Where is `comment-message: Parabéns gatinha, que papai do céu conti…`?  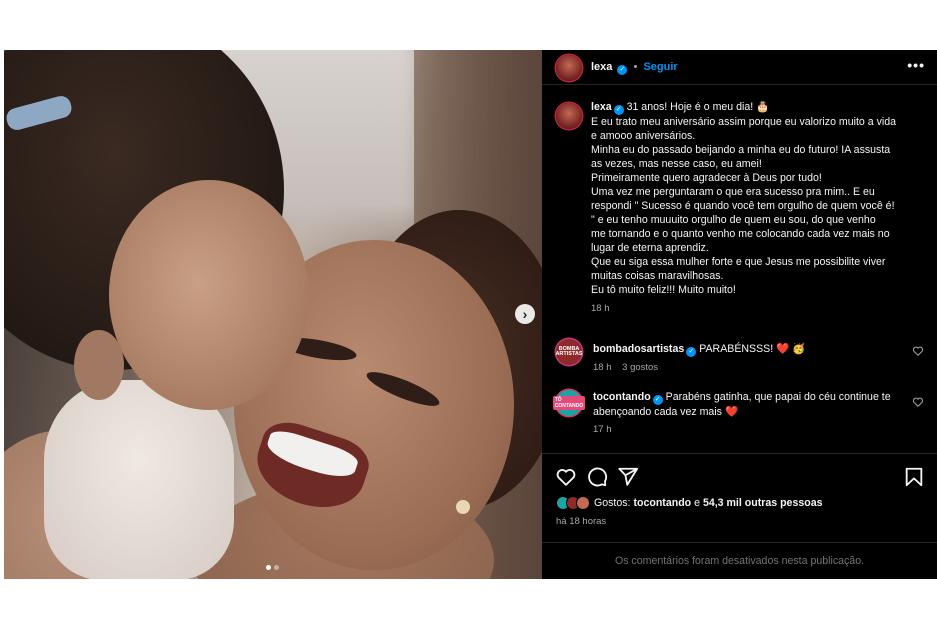
comment-message: Parabéns gatinha, que papai do céu conti… is located at coordinates (778, 397).